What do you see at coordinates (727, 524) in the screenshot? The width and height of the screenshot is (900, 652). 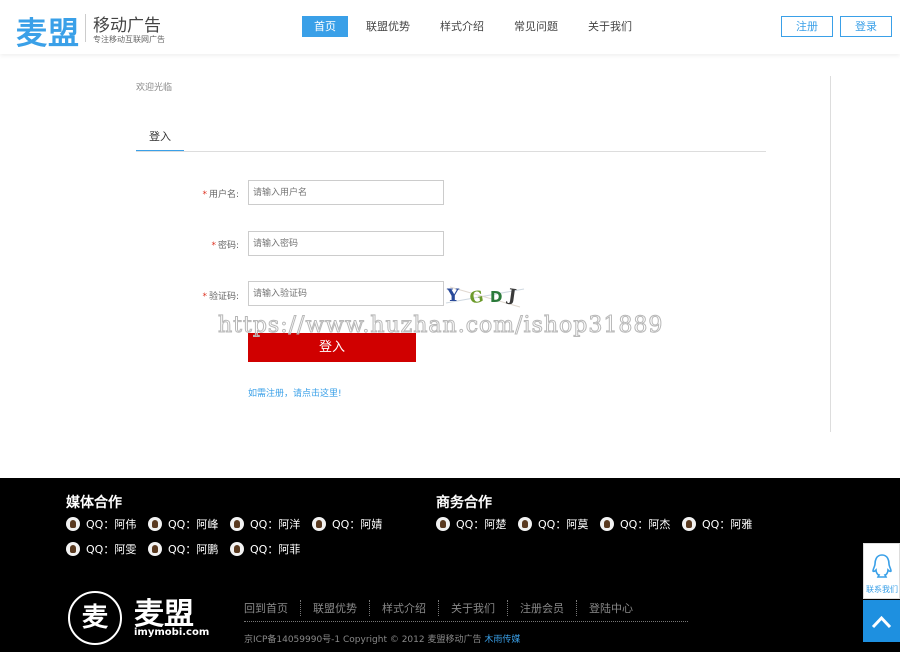 I see `contact-label: QQ：阿雅` at bounding box center [727, 524].